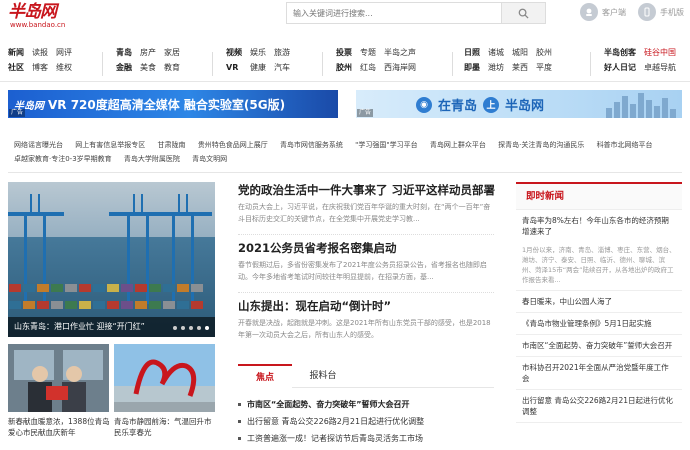 The width and height of the screenshot is (690, 450). I want to click on thumb-caption: 青岛市静园前海：气温回升市民乐享春光, so click(165, 427).